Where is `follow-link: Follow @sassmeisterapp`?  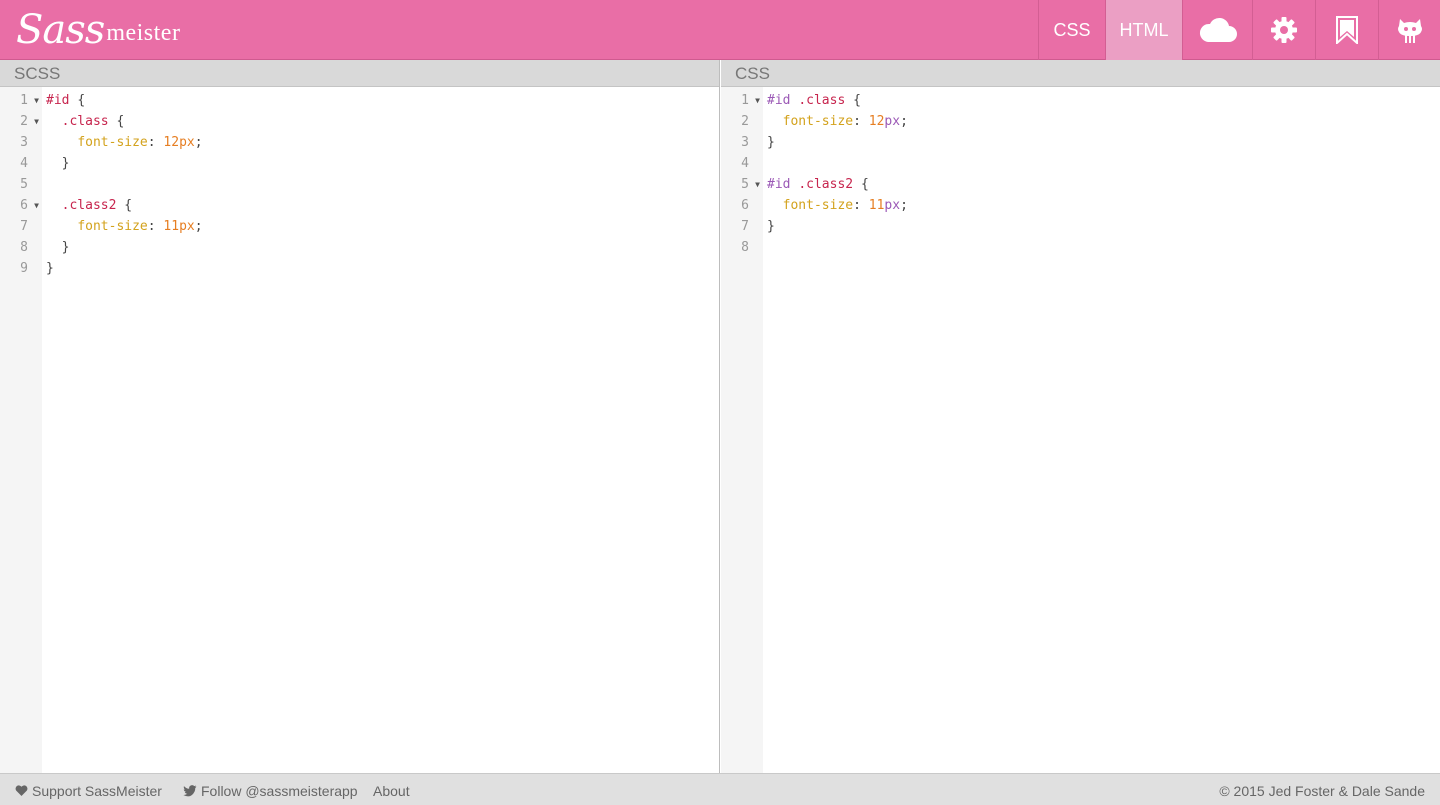
follow-link: Follow @sassmeisterapp is located at coordinates (270, 791).